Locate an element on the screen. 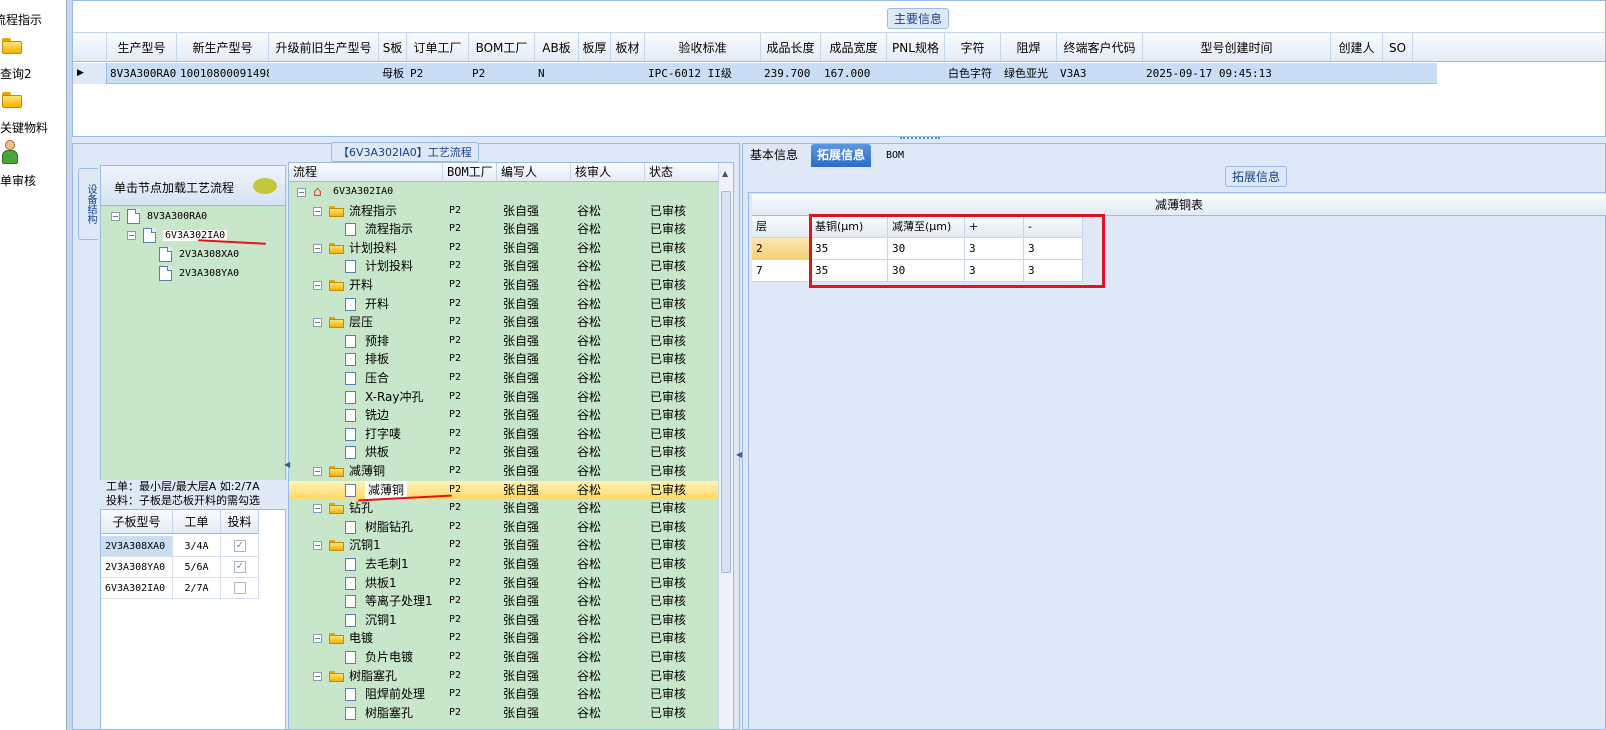  tab-device-structure: 设备结构 is located at coordinates (88, 204).